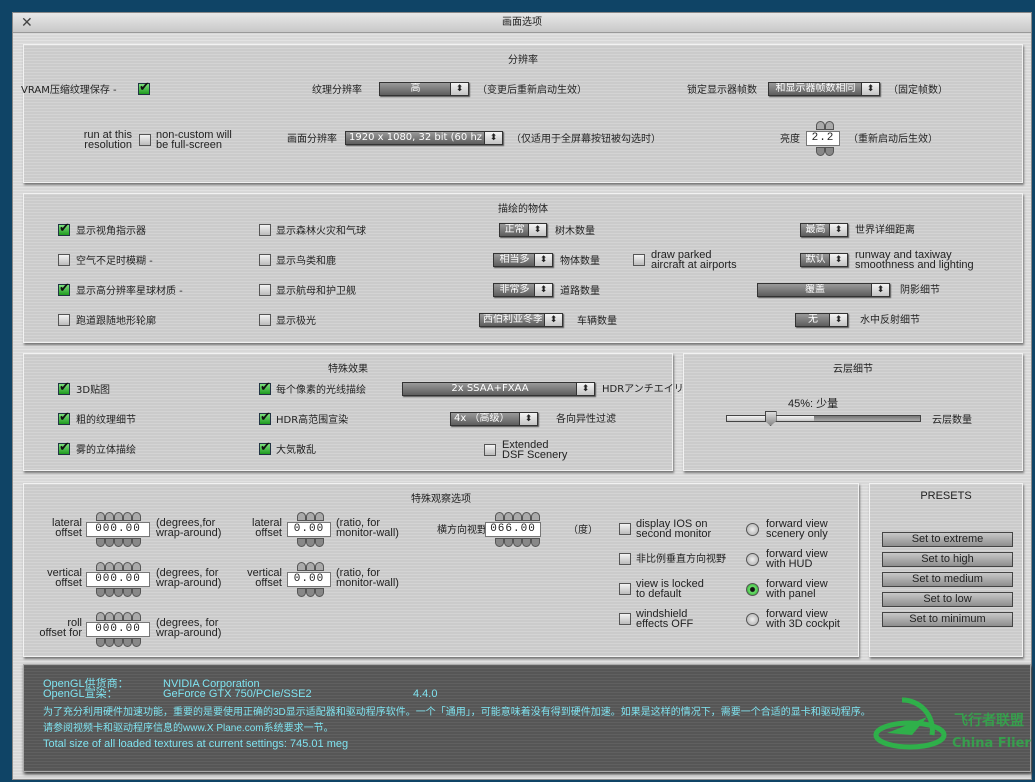 The height and width of the screenshot is (782, 1035). I want to click on preset-button: Set to medium, so click(947, 579).